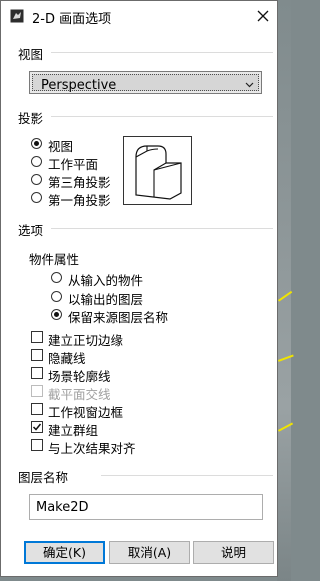  What do you see at coordinates (79, 376) in the screenshot?
I see `checkbox-label: 场景轮廓线` at bounding box center [79, 376].